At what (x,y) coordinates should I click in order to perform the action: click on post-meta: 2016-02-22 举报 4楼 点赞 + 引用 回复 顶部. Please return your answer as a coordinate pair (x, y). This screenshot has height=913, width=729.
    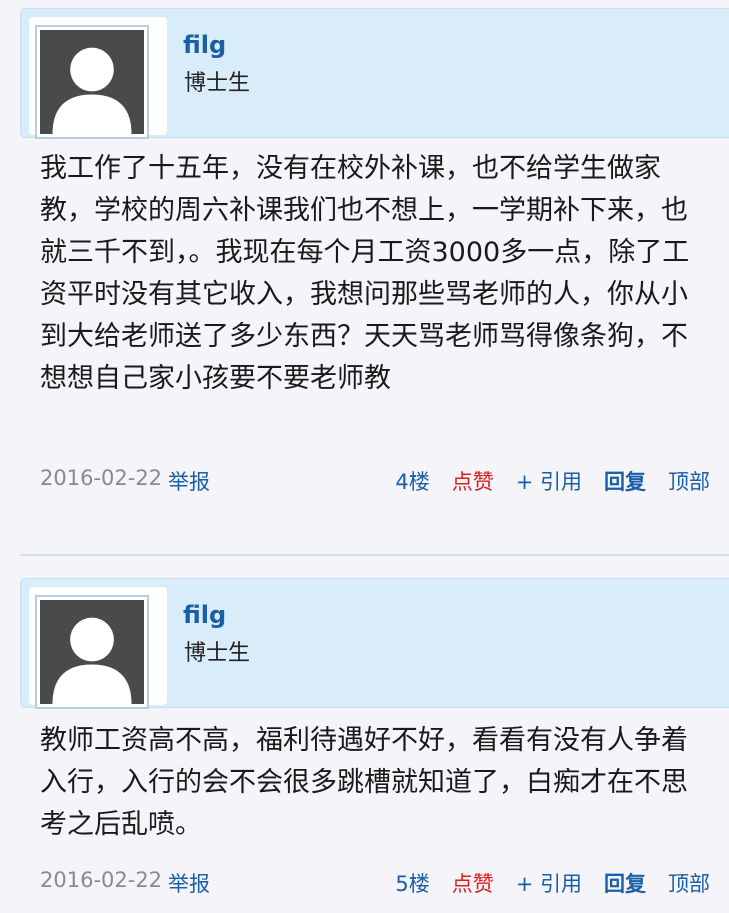
    Looking at the image, I should click on (364, 481).